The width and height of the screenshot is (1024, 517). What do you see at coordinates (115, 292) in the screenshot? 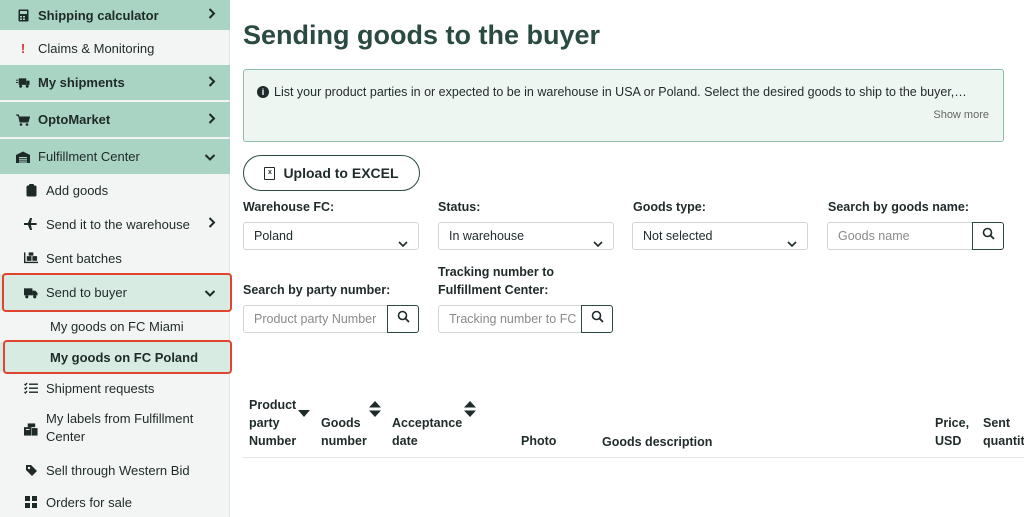
I see `sidebar-item-send-to-buyer: Send to buyer` at bounding box center [115, 292].